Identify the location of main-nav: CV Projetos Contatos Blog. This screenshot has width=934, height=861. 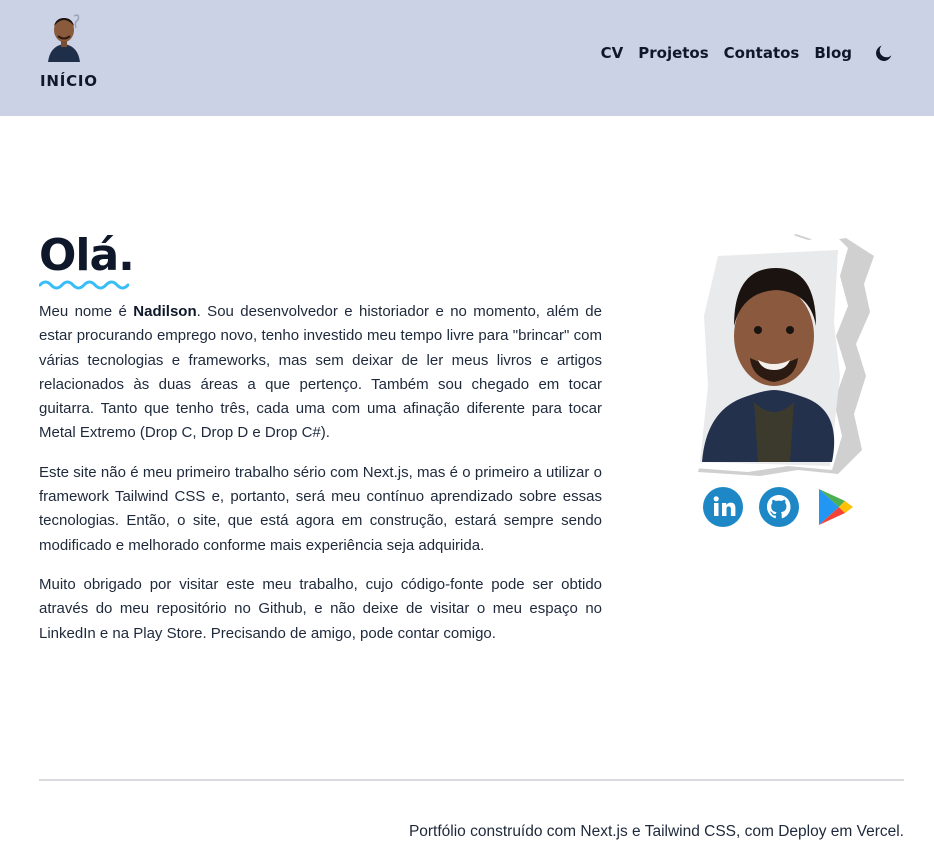
(748, 53).